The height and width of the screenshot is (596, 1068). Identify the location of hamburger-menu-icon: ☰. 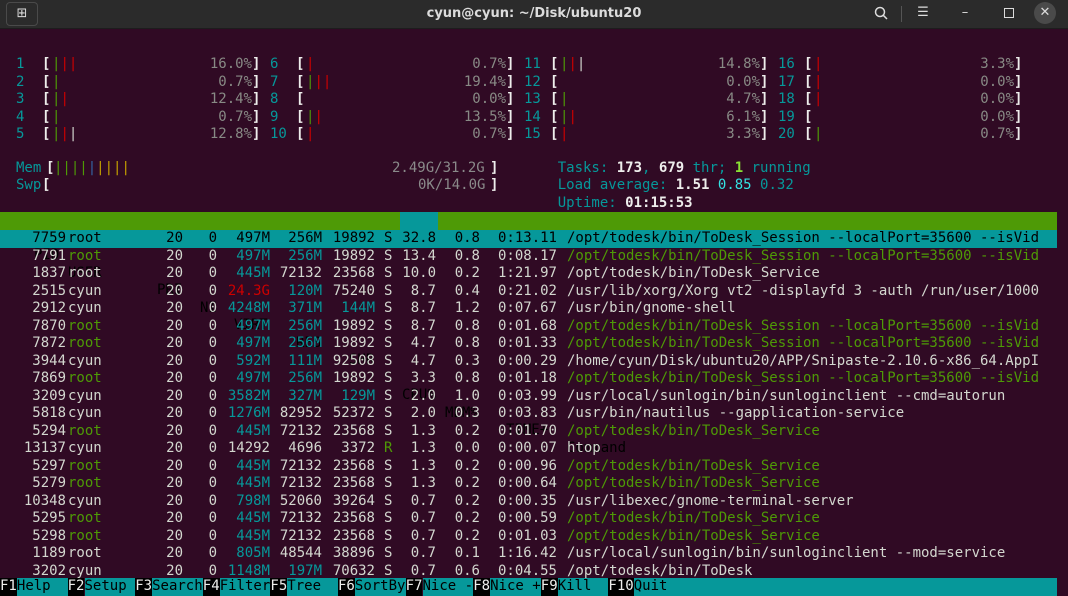
(923, 13).